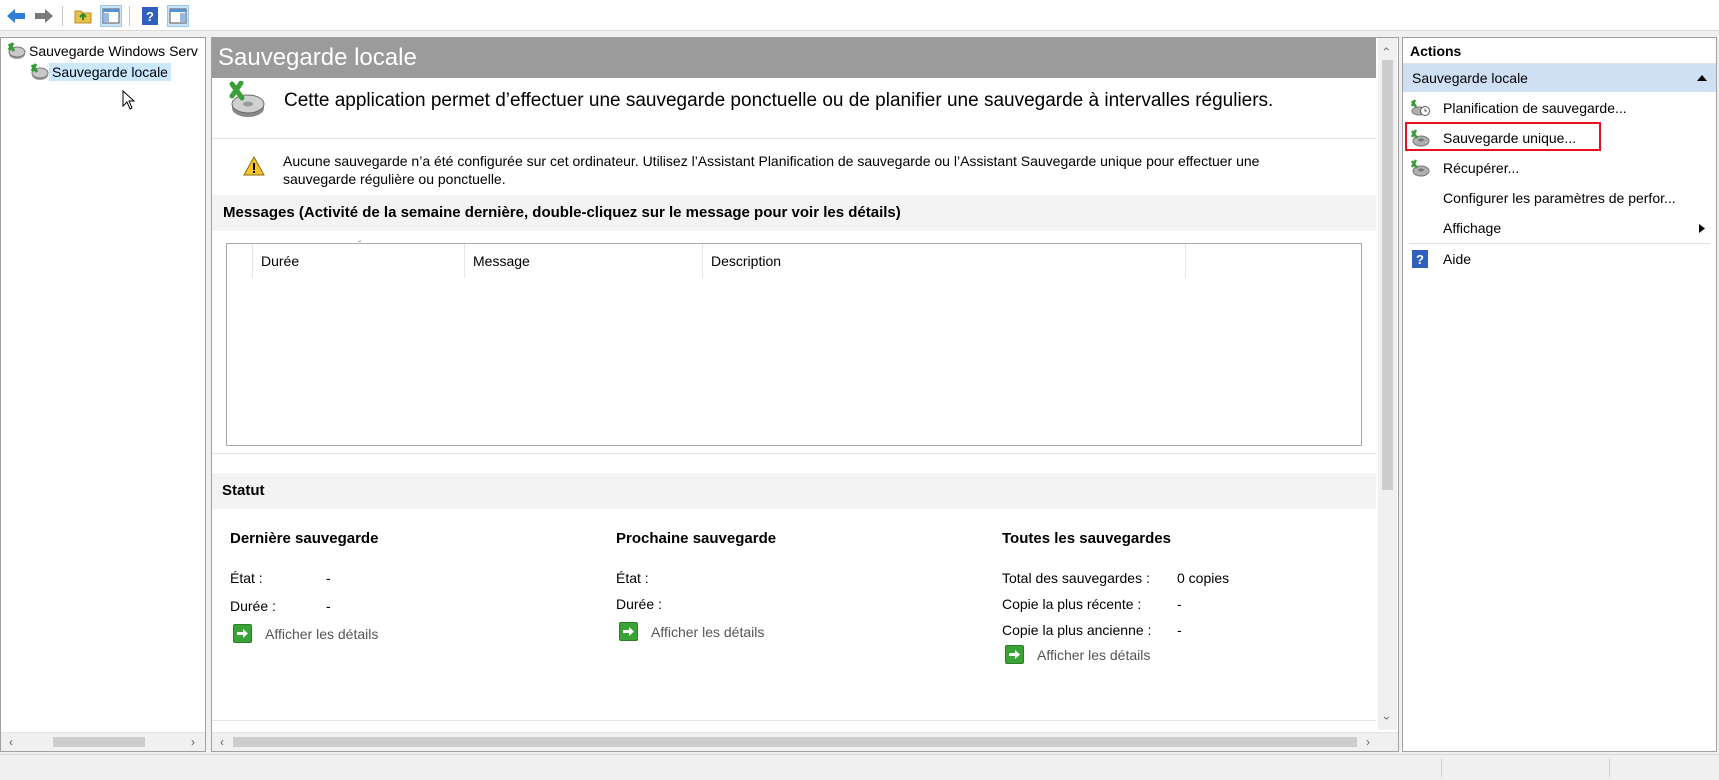  What do you see at coordinates (328, 606) in the screenshot?
I see `last-backup-duration-value: -` at bounding box center [328, 606].